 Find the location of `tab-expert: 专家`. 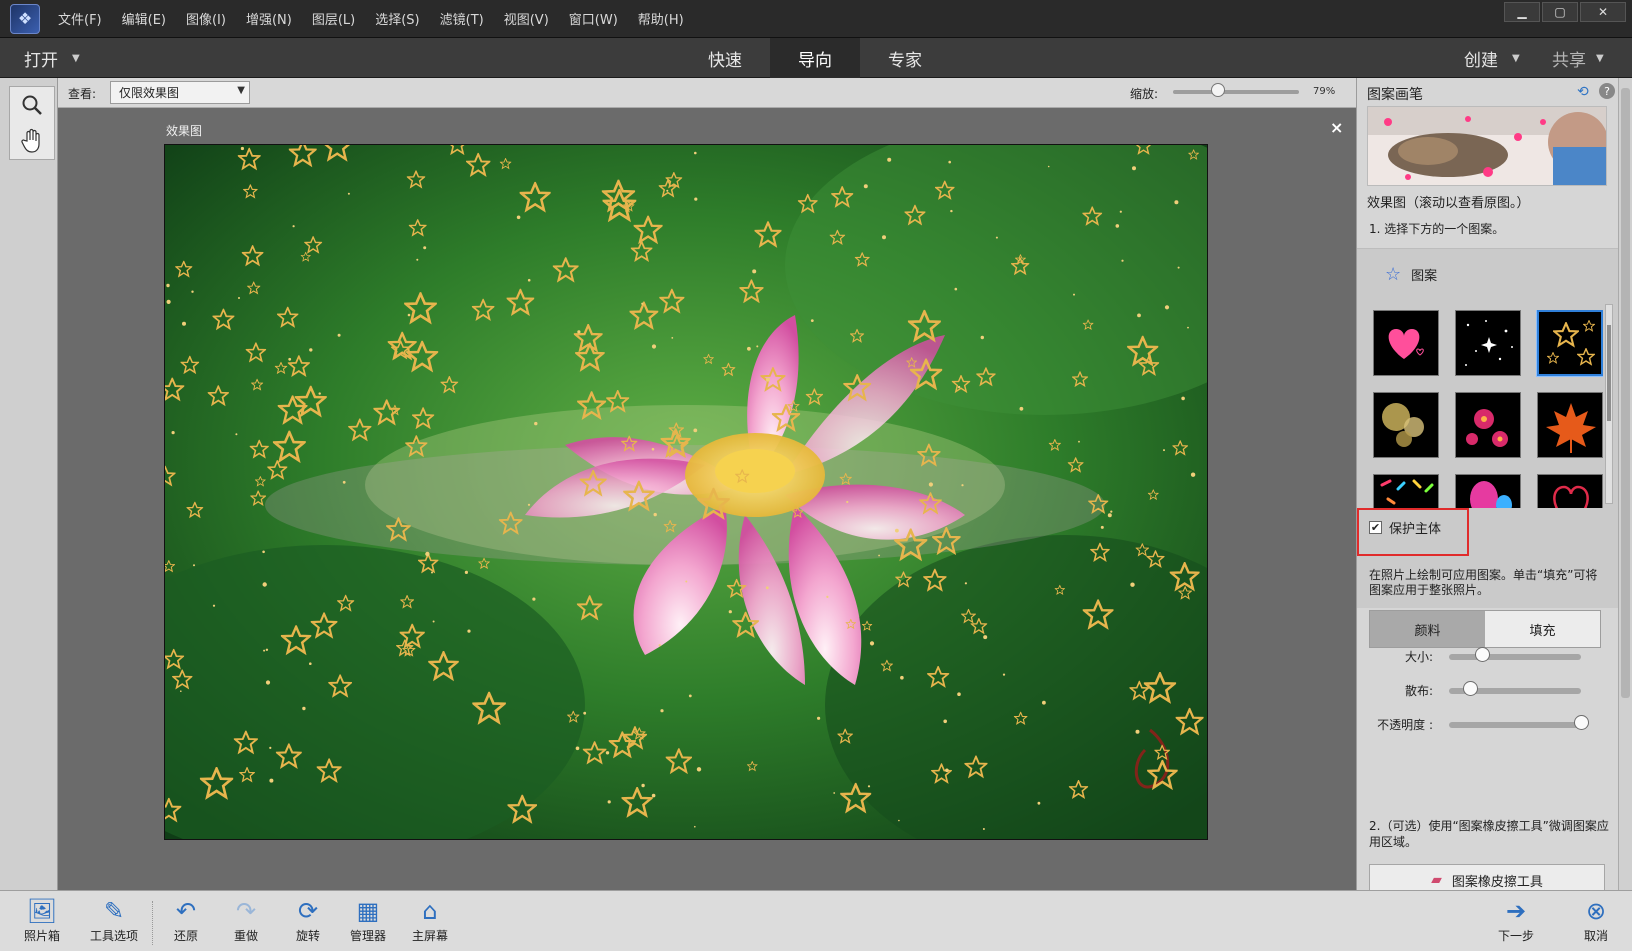

tab-expert: 专家 is located at coordinates (905, 58).